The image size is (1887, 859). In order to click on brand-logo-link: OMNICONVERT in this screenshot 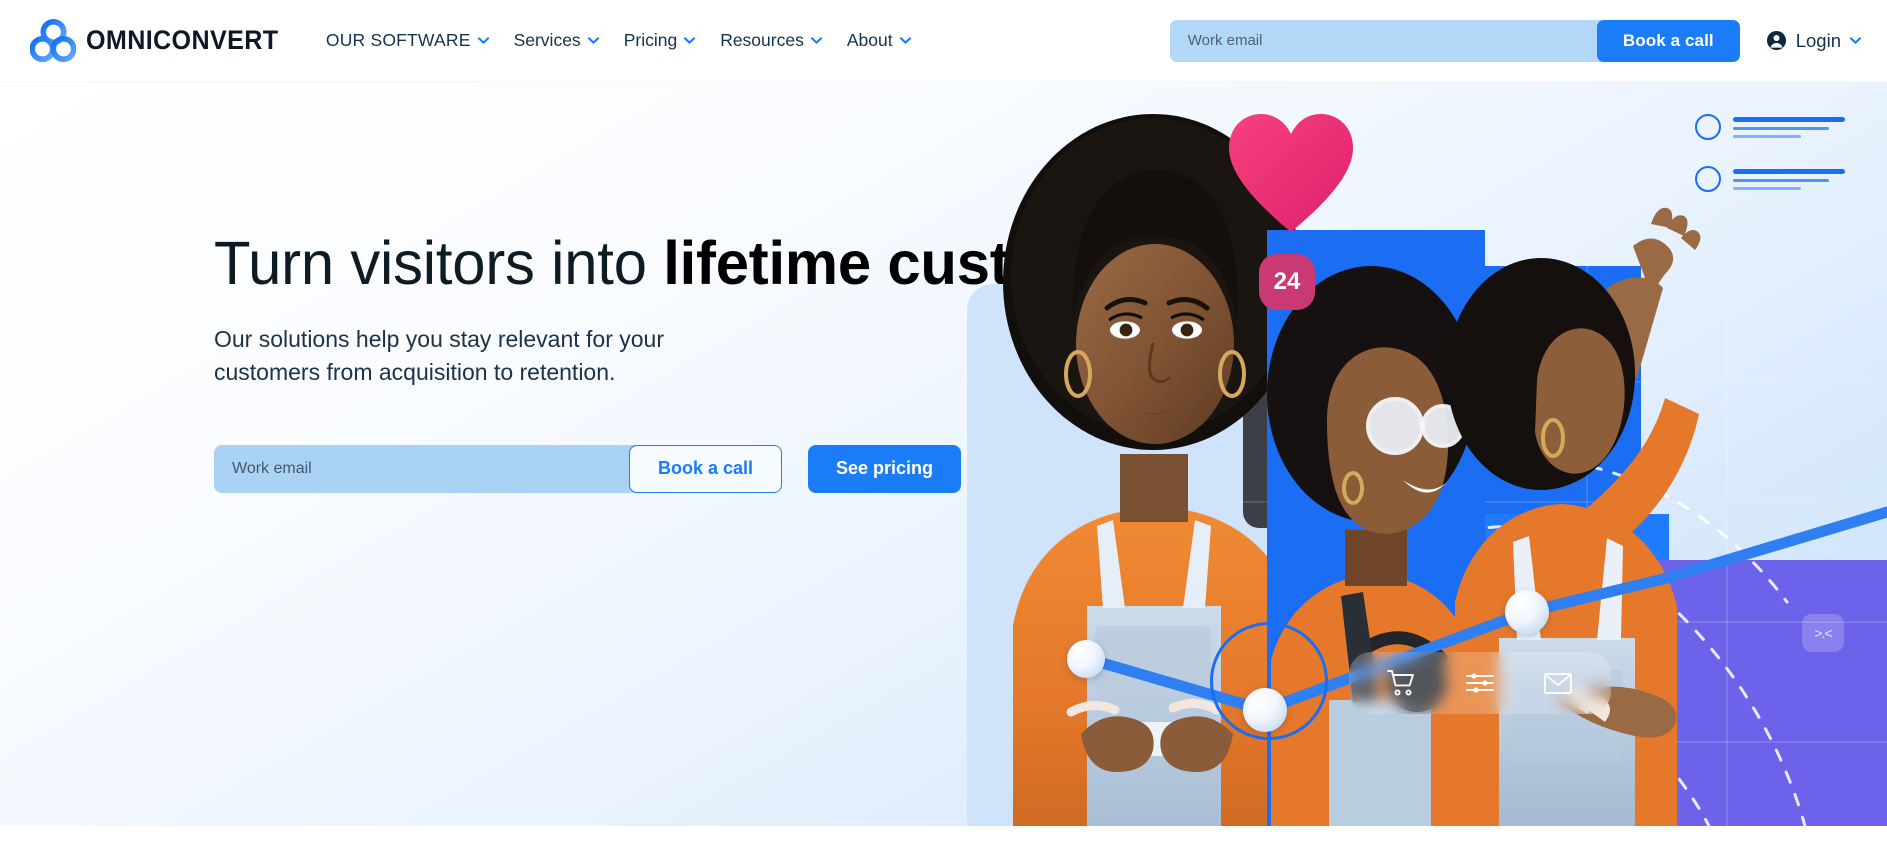, I will do `click(161, 40)`.